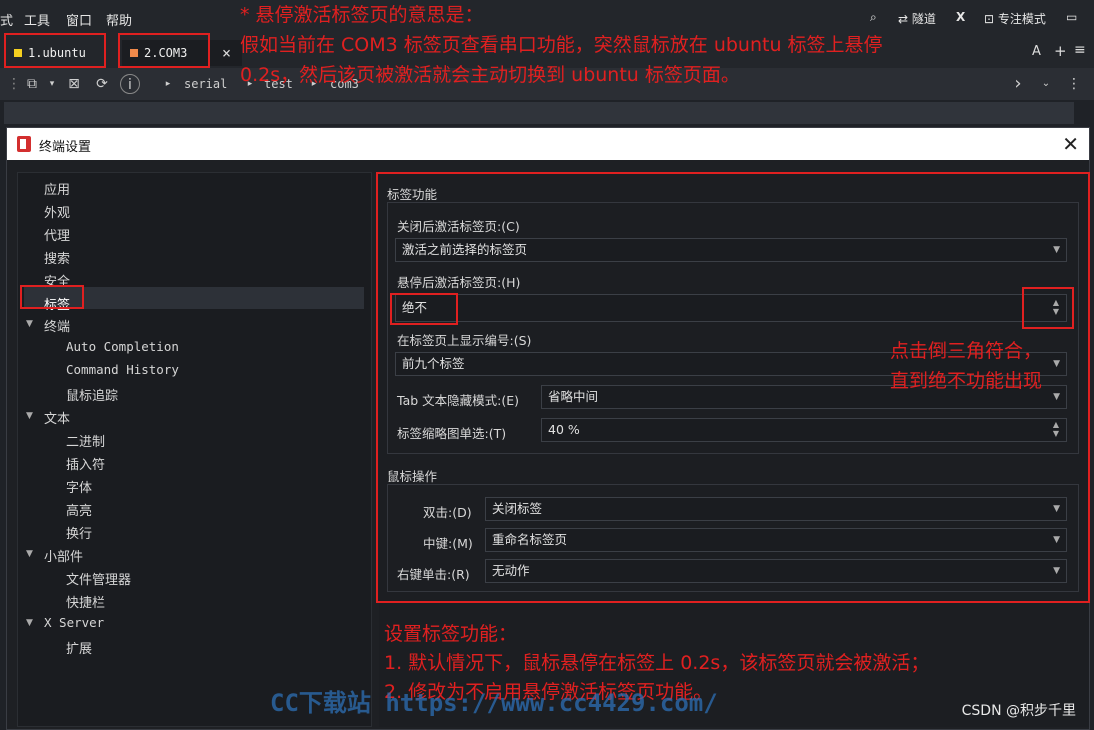  I want to click on chevron-down-icon: ⌄, so click(1046, 84).